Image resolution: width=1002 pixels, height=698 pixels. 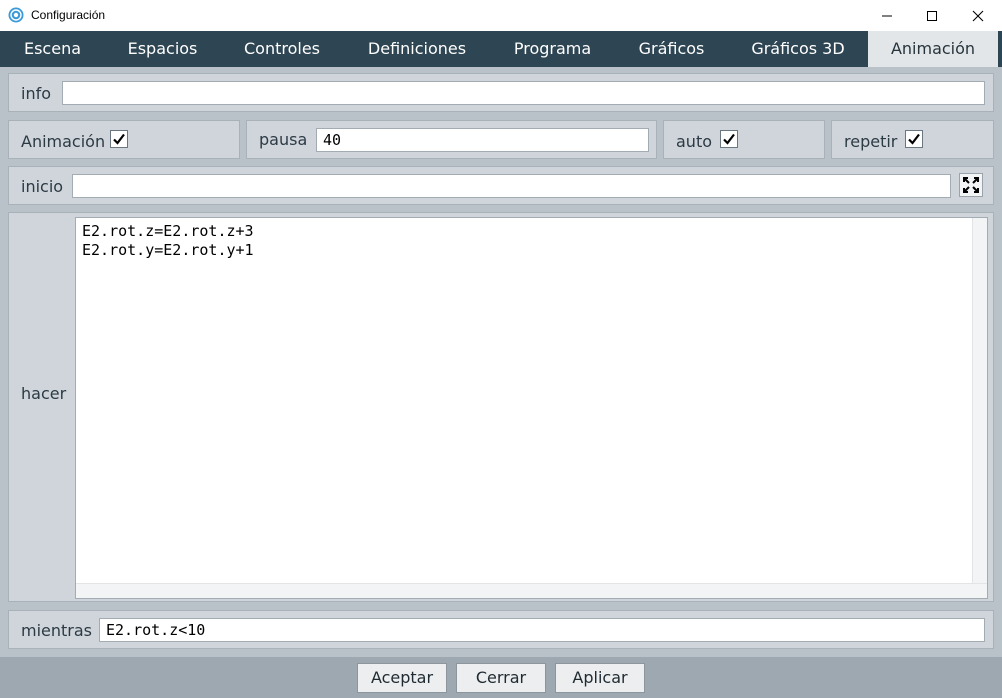 I want to click on maximize-button, so click(x=932, y=15).